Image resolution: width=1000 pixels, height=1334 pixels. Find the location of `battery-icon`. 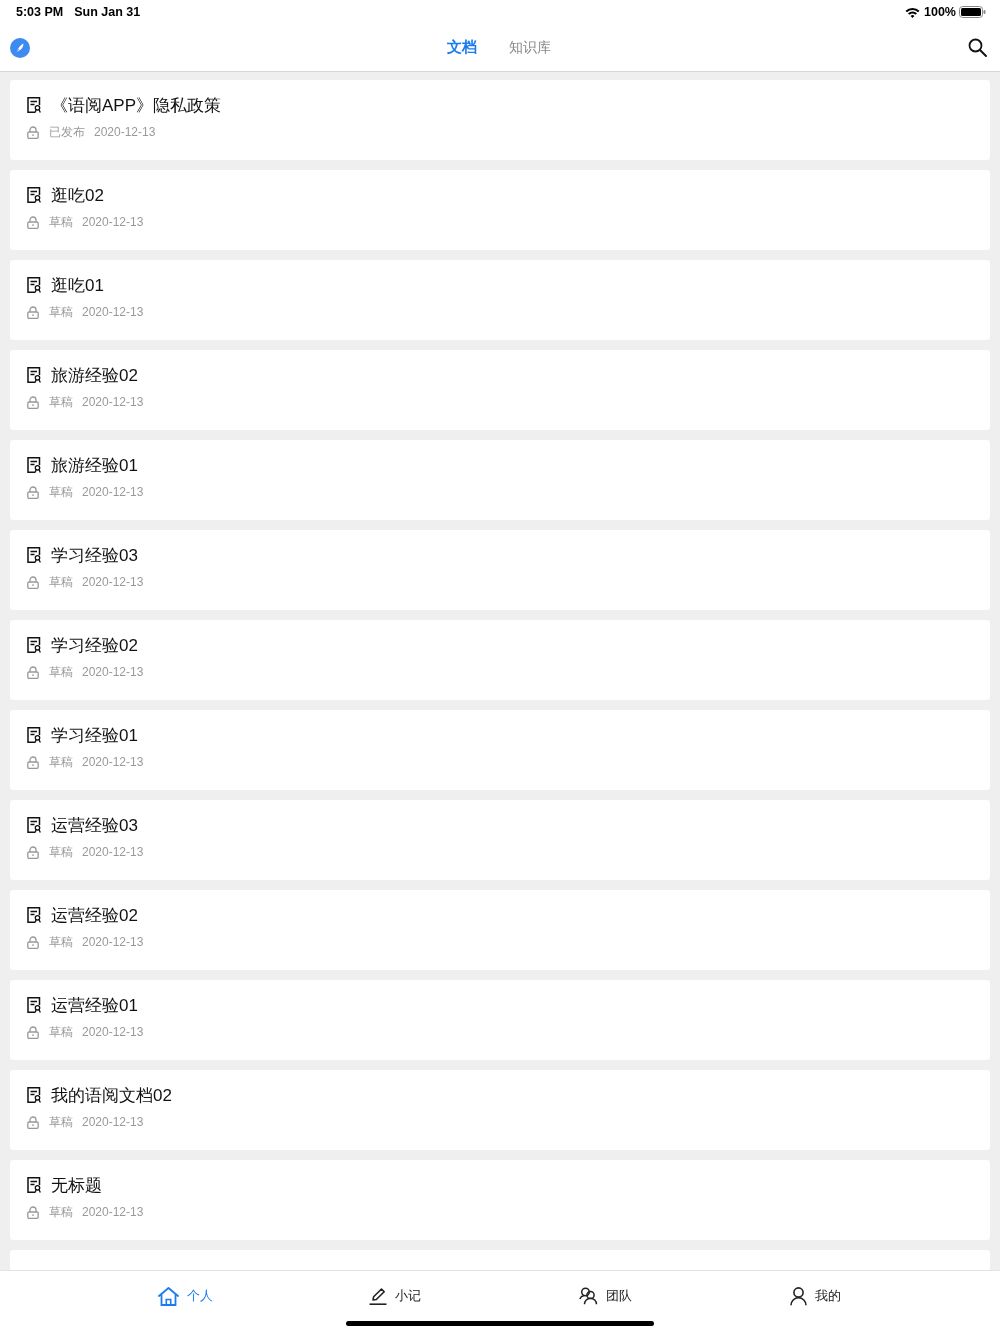

battery-icon is located at coordinates (972, 12).